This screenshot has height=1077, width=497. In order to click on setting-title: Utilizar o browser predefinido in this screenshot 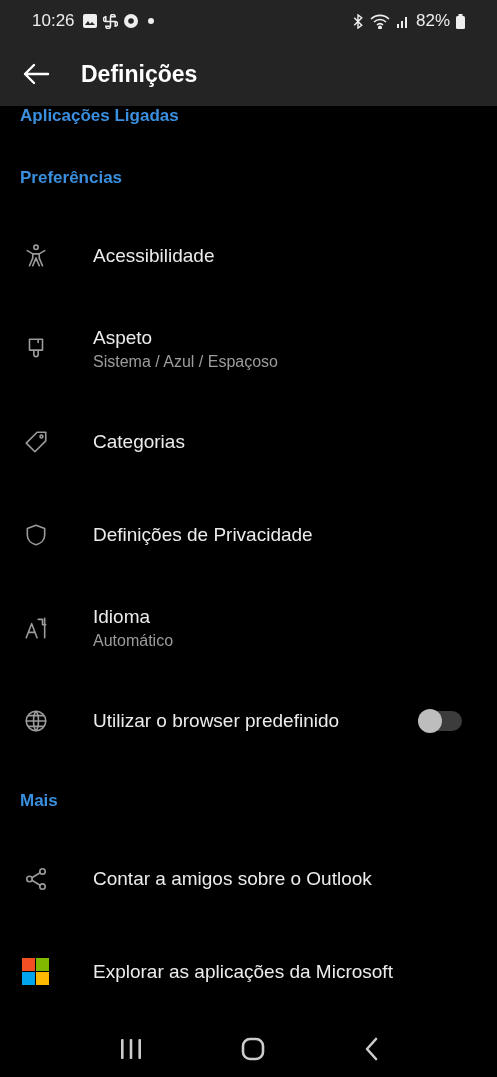, I will do `click(256, 720)`.